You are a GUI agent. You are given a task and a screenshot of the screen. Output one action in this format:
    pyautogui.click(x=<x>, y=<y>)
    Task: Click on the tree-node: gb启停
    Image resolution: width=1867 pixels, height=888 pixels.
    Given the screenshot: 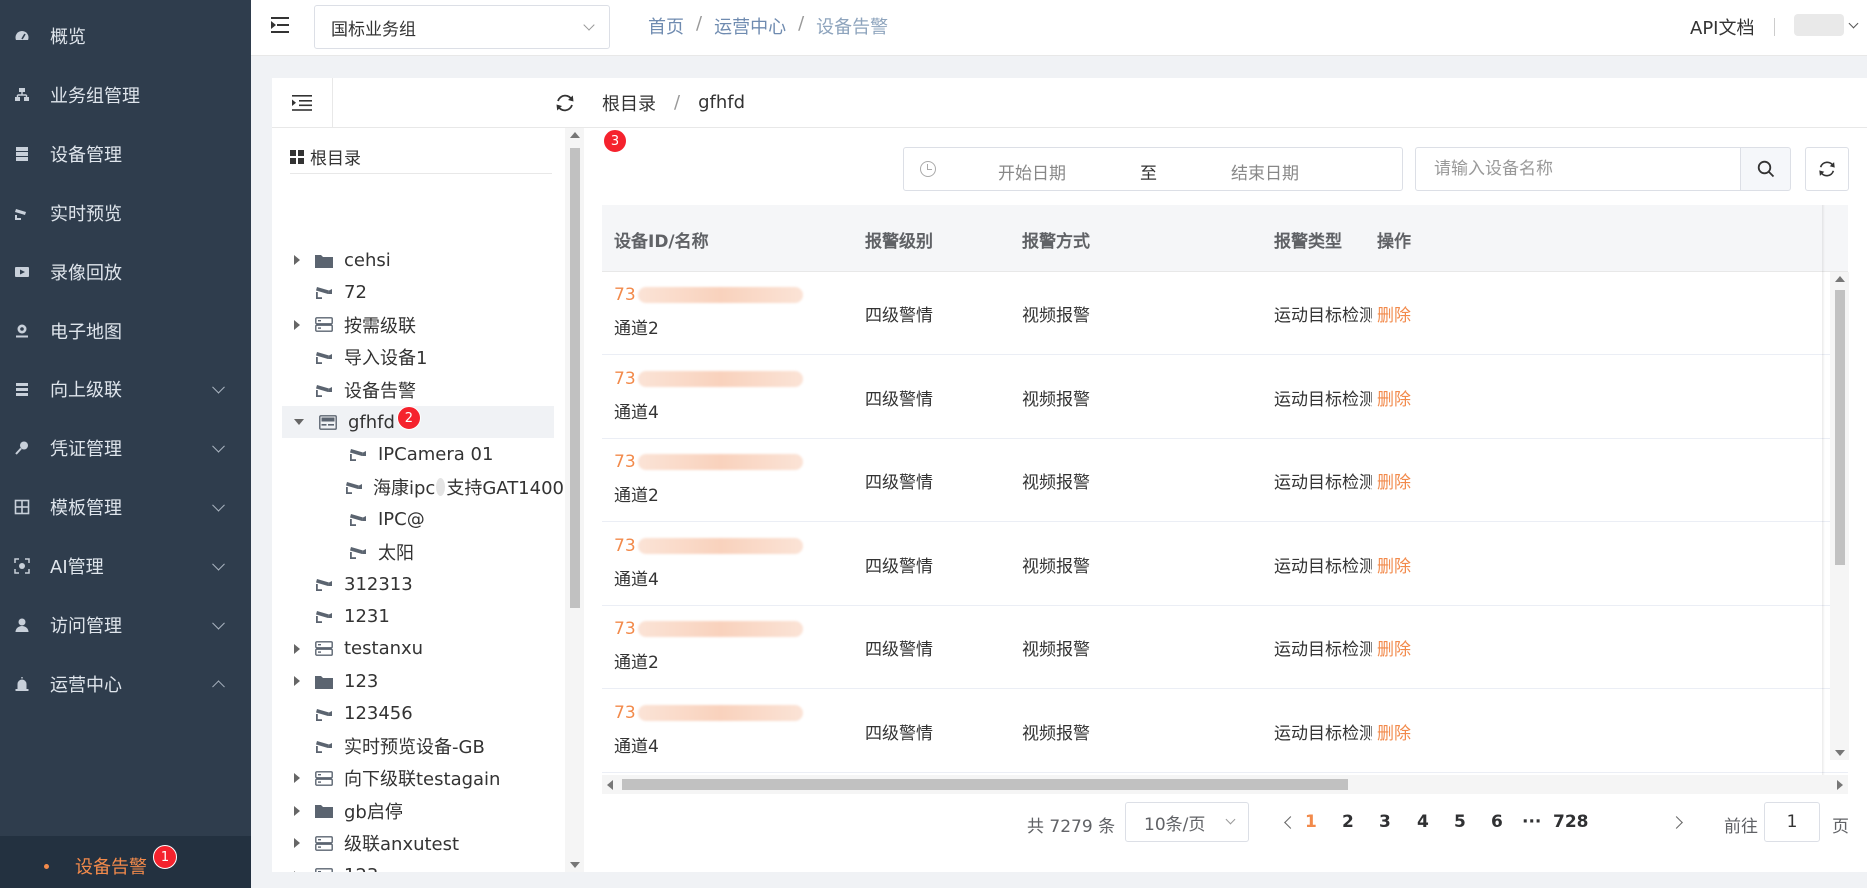 What is the action you would take?
    pyautogui.click(x=418, y=811)
    